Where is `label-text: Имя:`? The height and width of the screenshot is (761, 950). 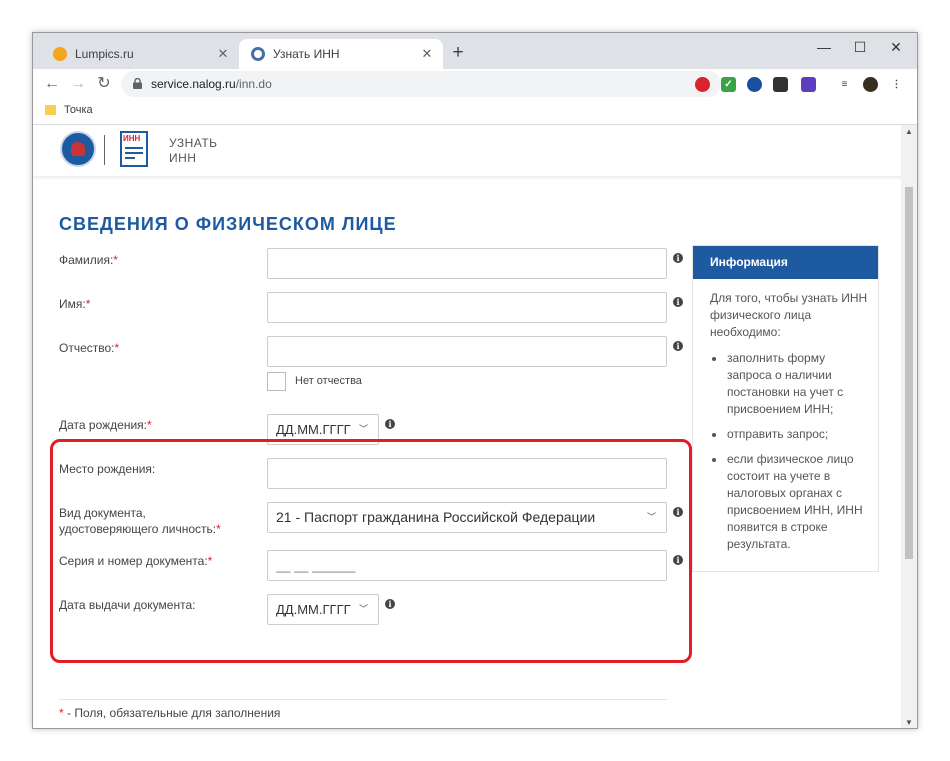 label-text: Имя: is located at coordinates (72, 304).